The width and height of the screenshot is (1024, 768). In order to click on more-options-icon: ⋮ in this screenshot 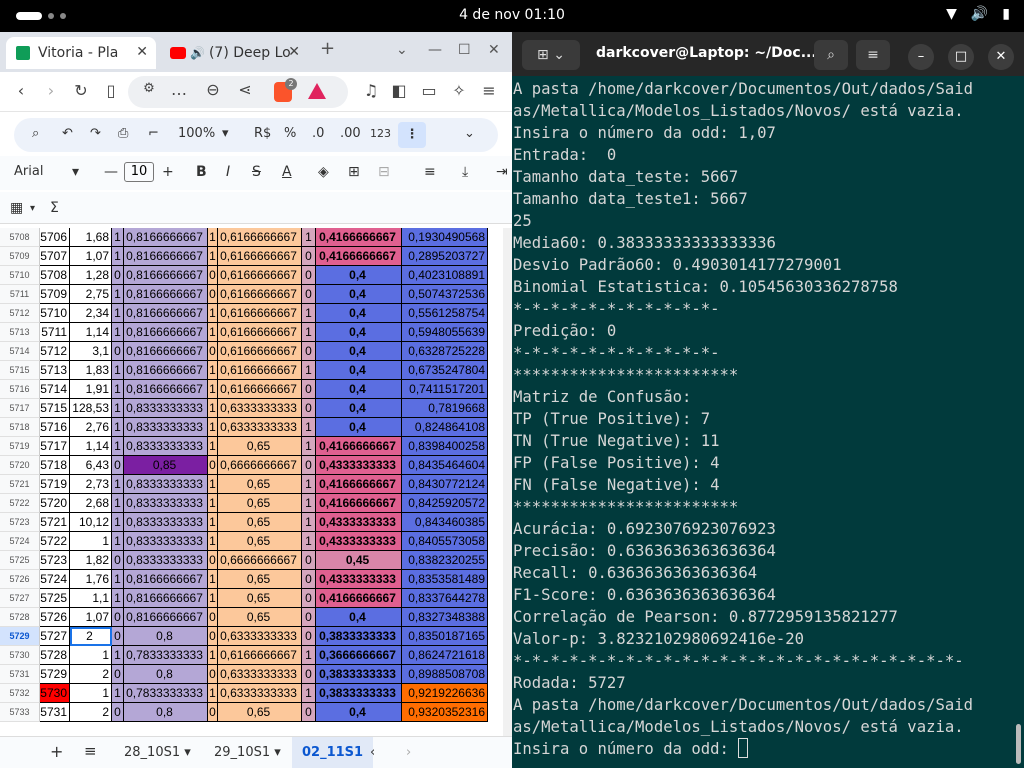, I will do `click(412, 135)`.